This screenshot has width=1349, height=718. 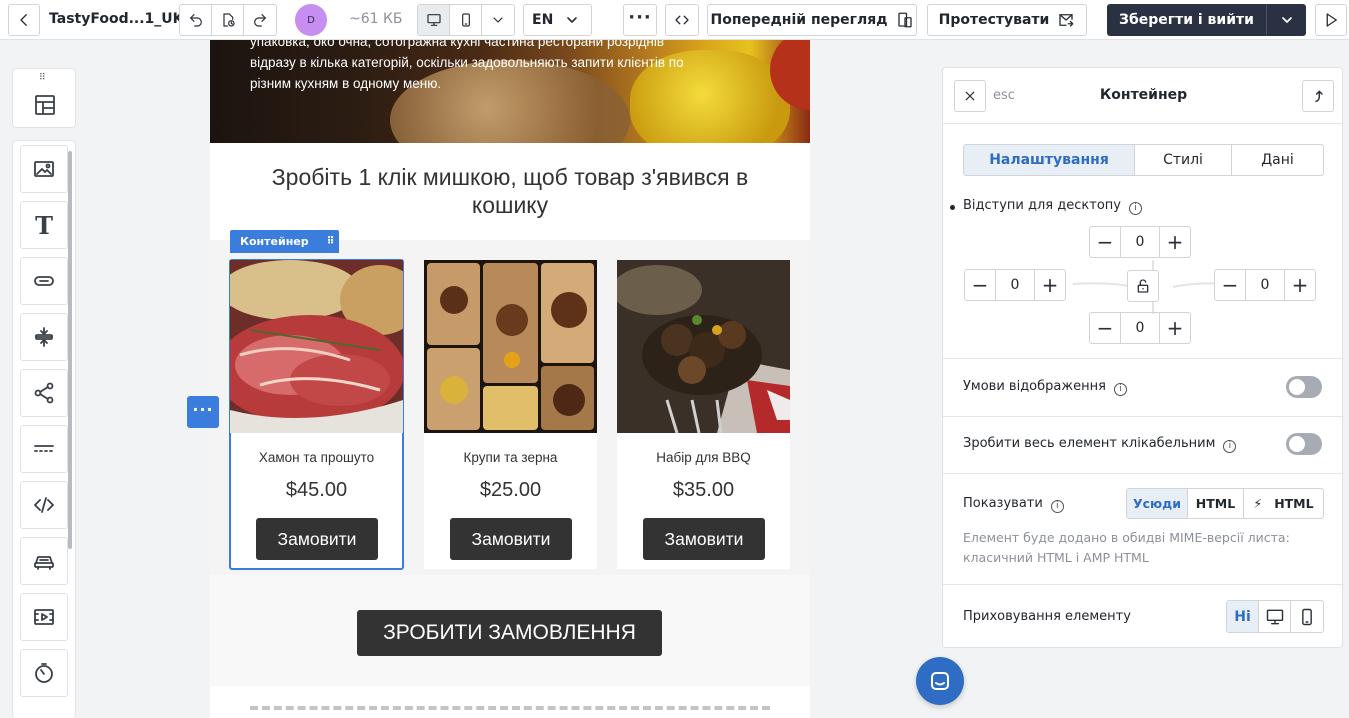 I want to click on play-icon, so click(x=1331, y=20).